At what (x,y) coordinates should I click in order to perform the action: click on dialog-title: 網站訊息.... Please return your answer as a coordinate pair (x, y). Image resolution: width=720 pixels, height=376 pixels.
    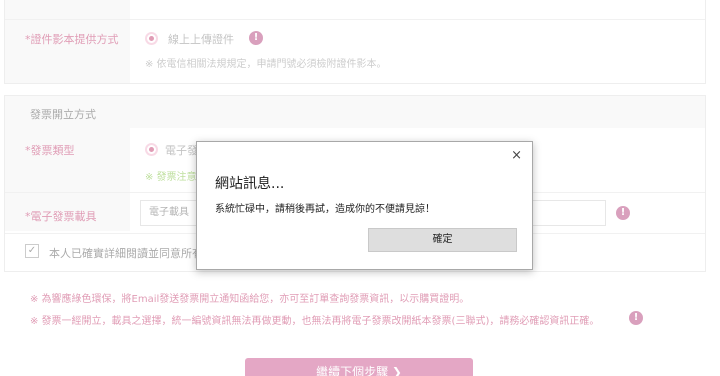
    Looking at the image, I should click on (250, 184).